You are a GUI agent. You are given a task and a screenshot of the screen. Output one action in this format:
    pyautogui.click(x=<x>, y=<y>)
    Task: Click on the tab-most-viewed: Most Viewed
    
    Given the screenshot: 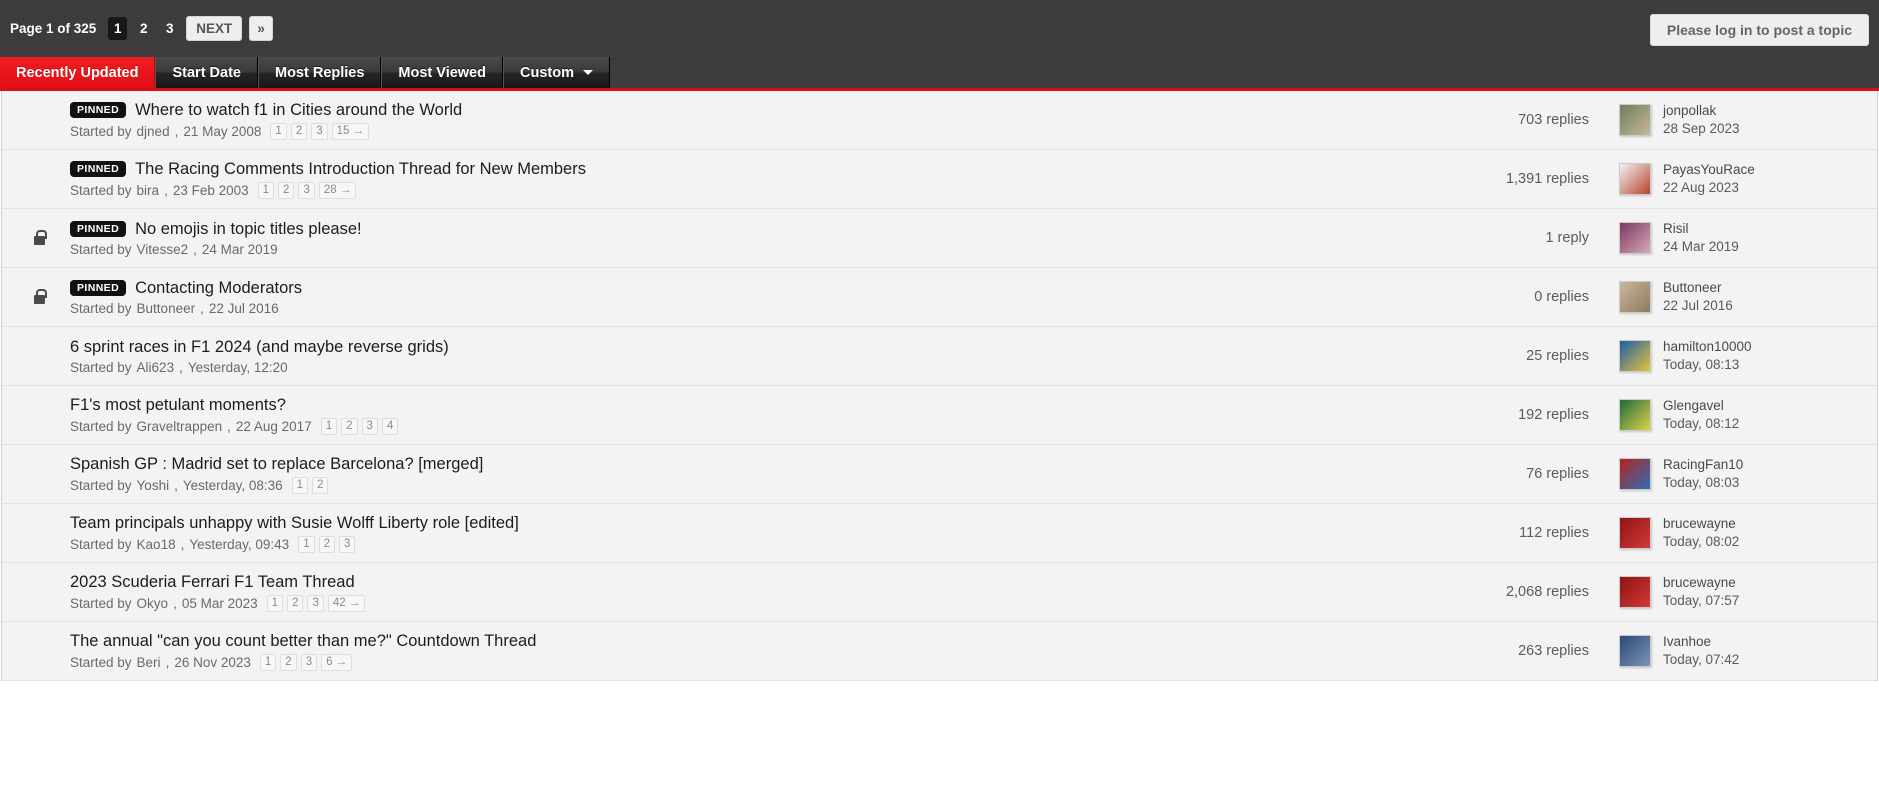 What is the action you would take?
    pyautogui.click(x=442, y=72)
    